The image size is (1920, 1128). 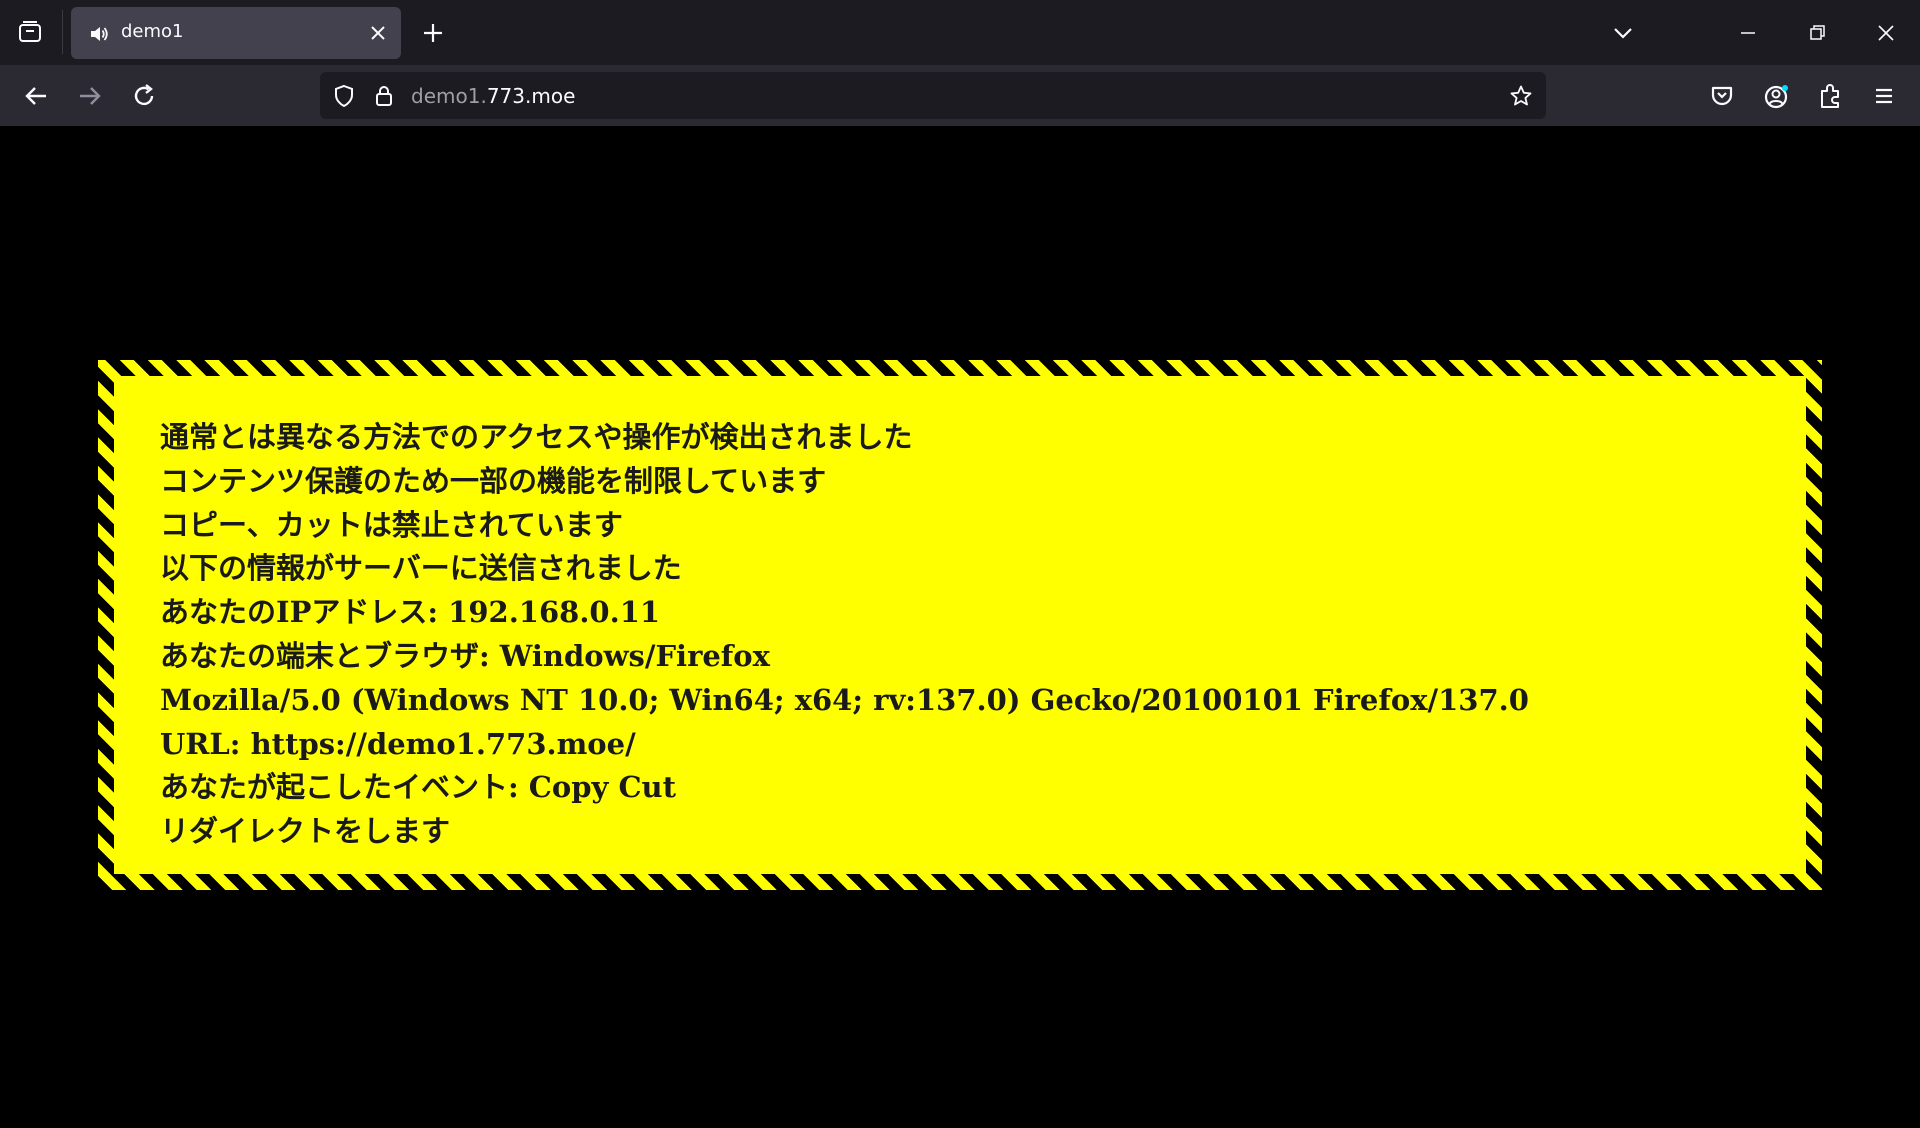 I want to click on url-domain: 773.moe, so click(x=531, y=96).